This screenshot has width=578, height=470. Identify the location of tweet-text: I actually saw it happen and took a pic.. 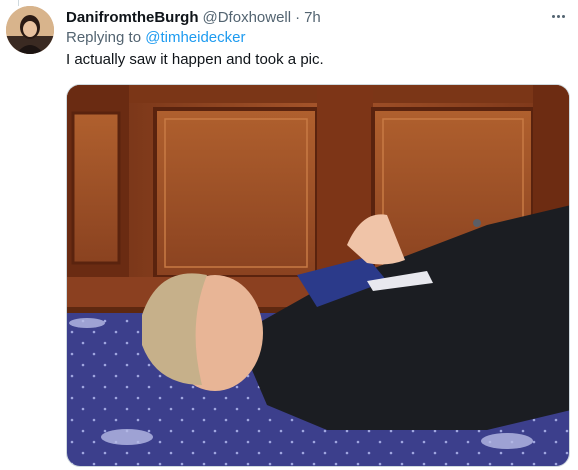
(195, 59).